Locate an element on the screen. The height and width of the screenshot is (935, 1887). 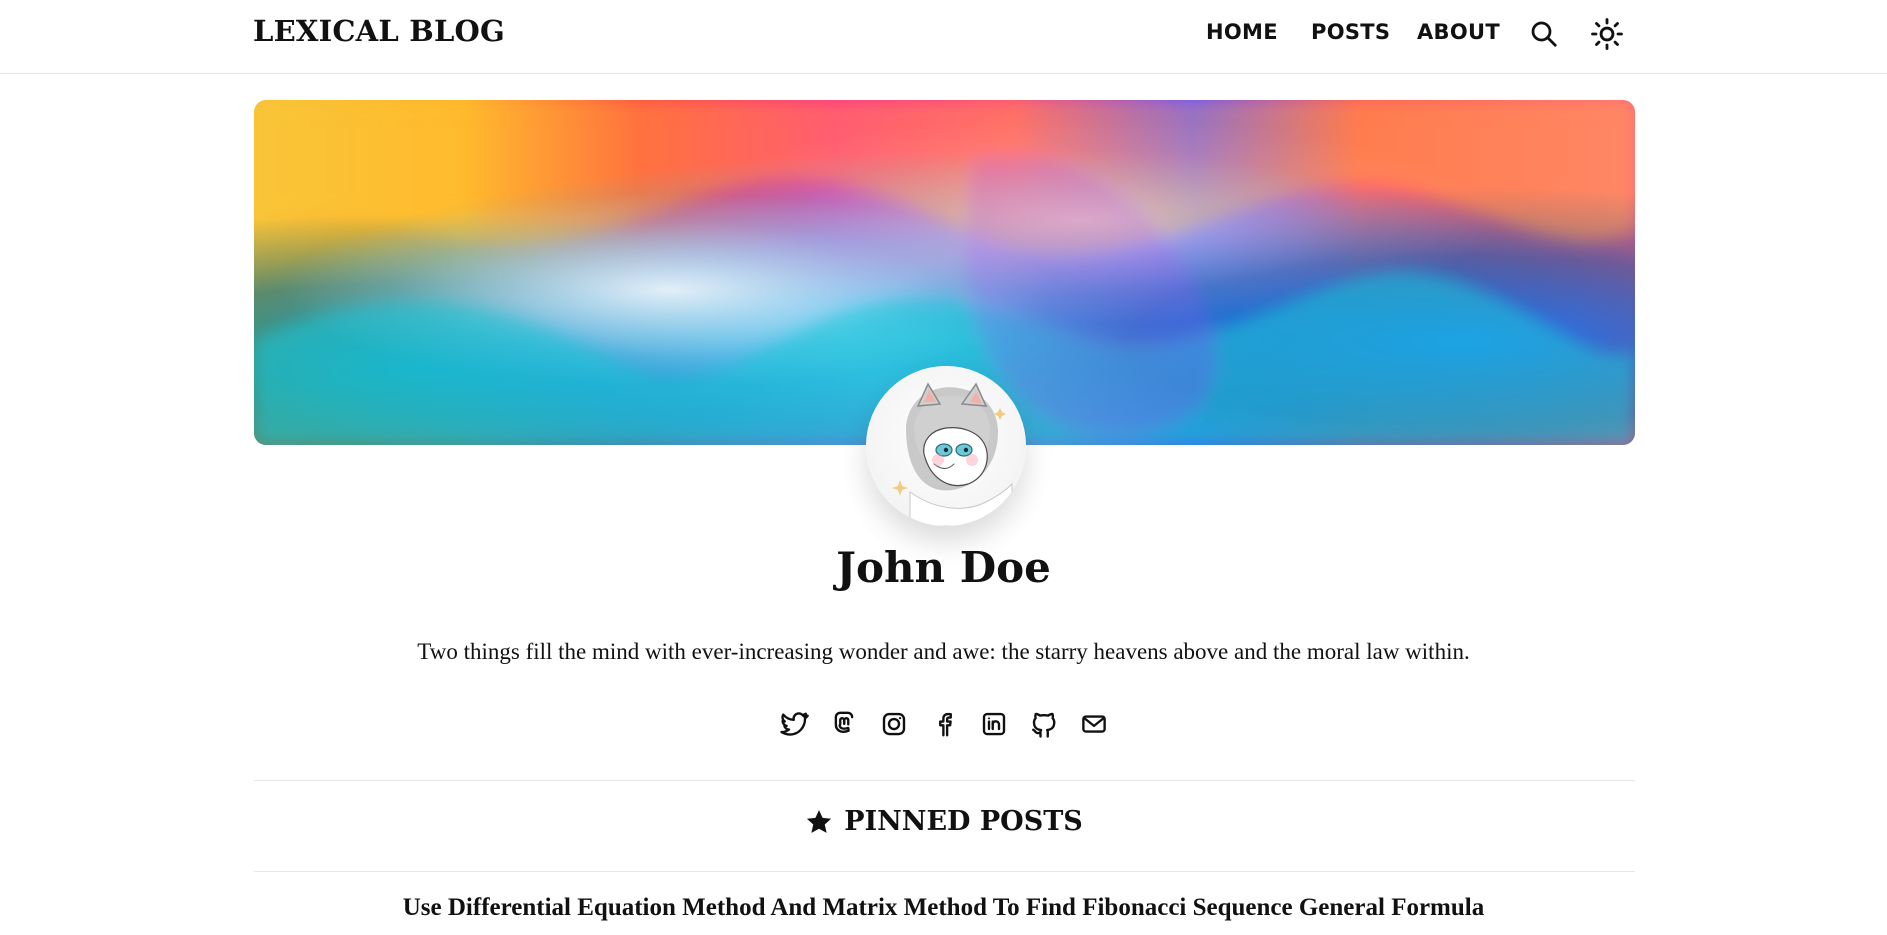
search-icon is located at coordinates (1544, 34).